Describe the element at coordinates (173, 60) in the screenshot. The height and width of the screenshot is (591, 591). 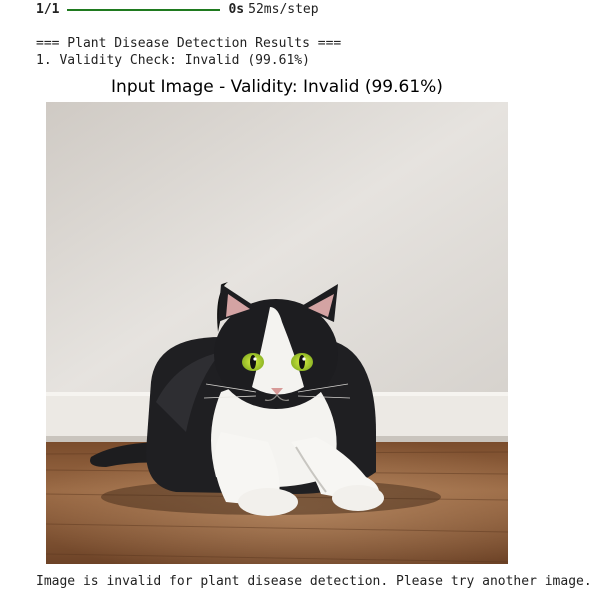
I see `validity-check-line: 1. Validity Check: Invalid (99.61%)` at that location.